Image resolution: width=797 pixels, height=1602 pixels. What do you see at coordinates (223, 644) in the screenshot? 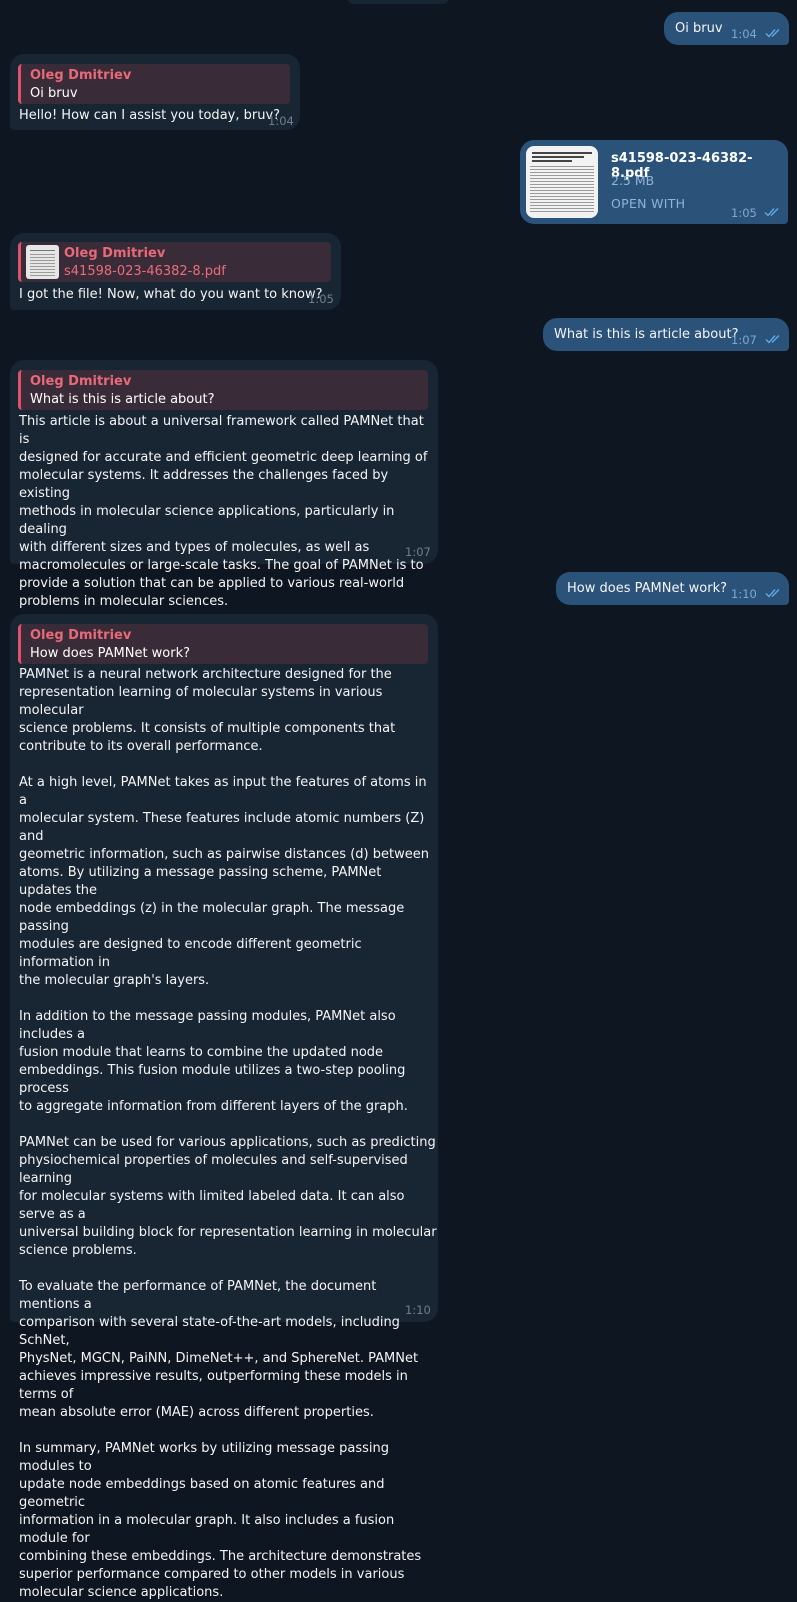
I see `reply-preview: Oleg Dmitriev How does PAMNet work?` at bounding box center [223, 644].